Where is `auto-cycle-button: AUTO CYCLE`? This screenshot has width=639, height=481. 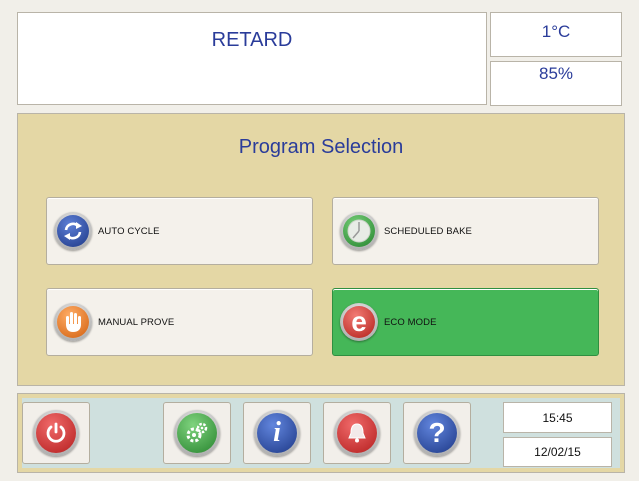 auto-cycle-button: AUTO CYCLE is located at coordinates (179, 231).